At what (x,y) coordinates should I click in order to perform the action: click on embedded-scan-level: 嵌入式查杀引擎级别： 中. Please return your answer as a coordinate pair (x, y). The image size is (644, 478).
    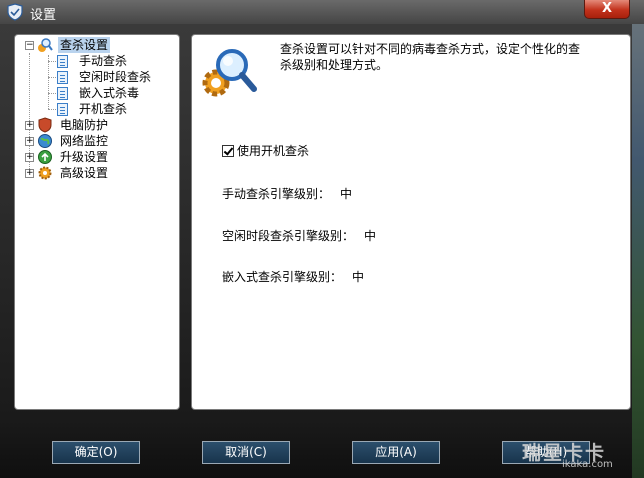
    Looking at the image, I should click on (293, 277).